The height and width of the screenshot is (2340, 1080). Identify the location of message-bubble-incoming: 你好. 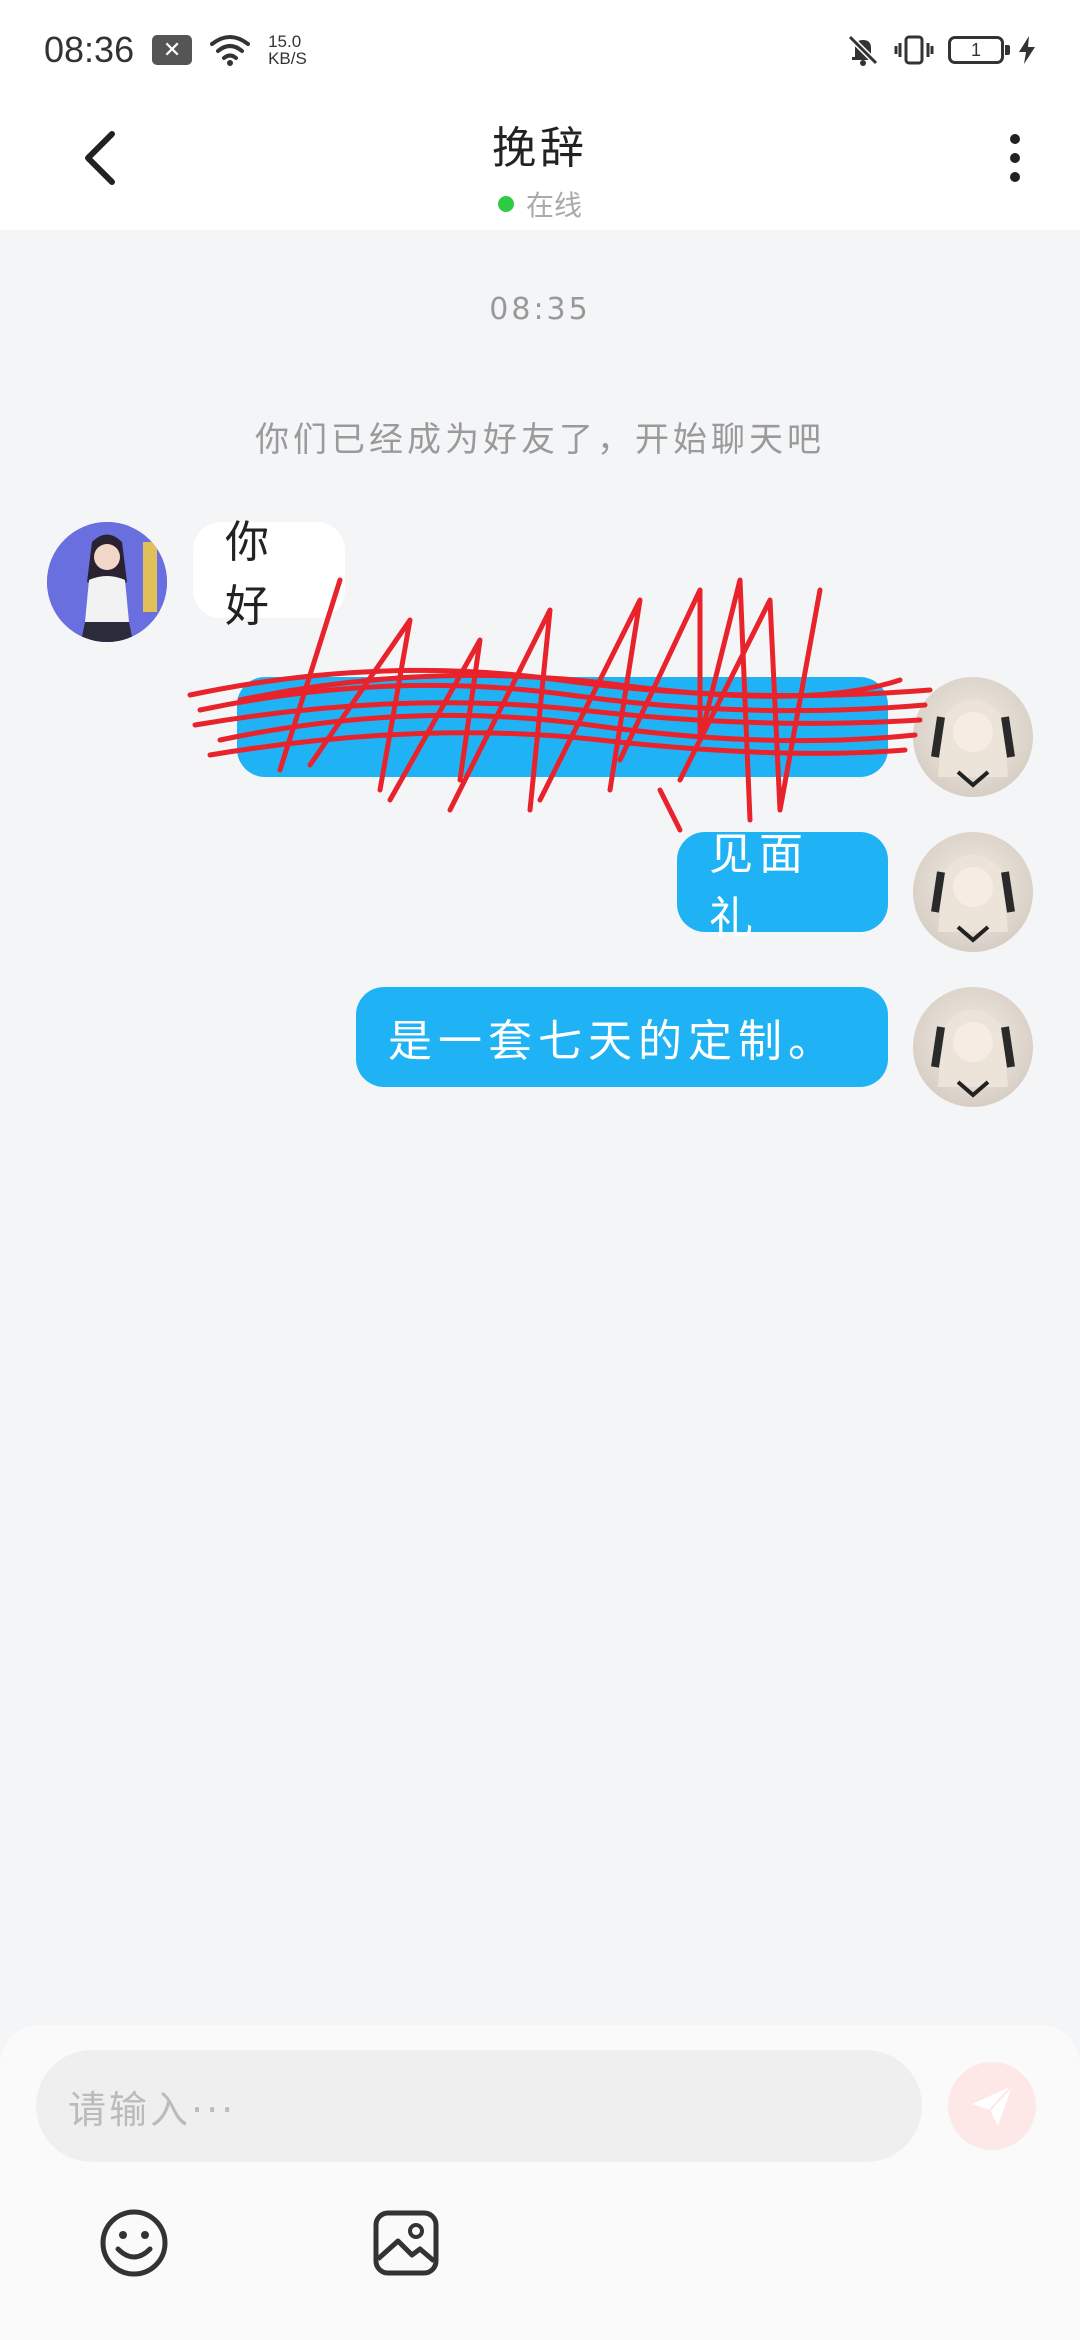
(269, 574).